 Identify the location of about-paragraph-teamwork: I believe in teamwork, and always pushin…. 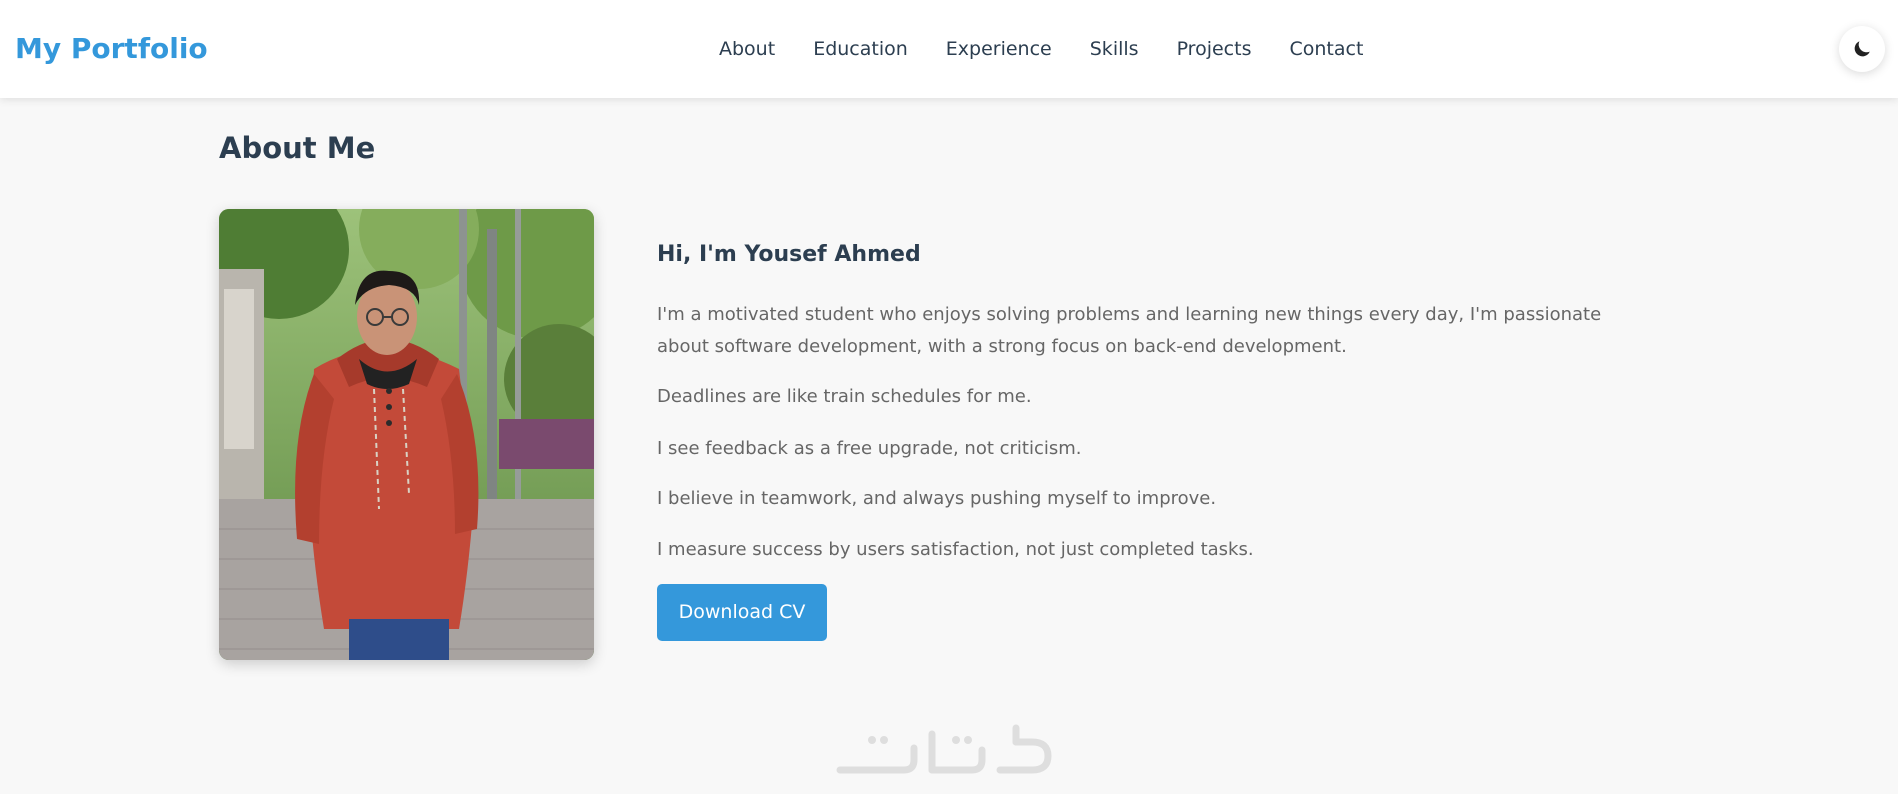
(937, 498).